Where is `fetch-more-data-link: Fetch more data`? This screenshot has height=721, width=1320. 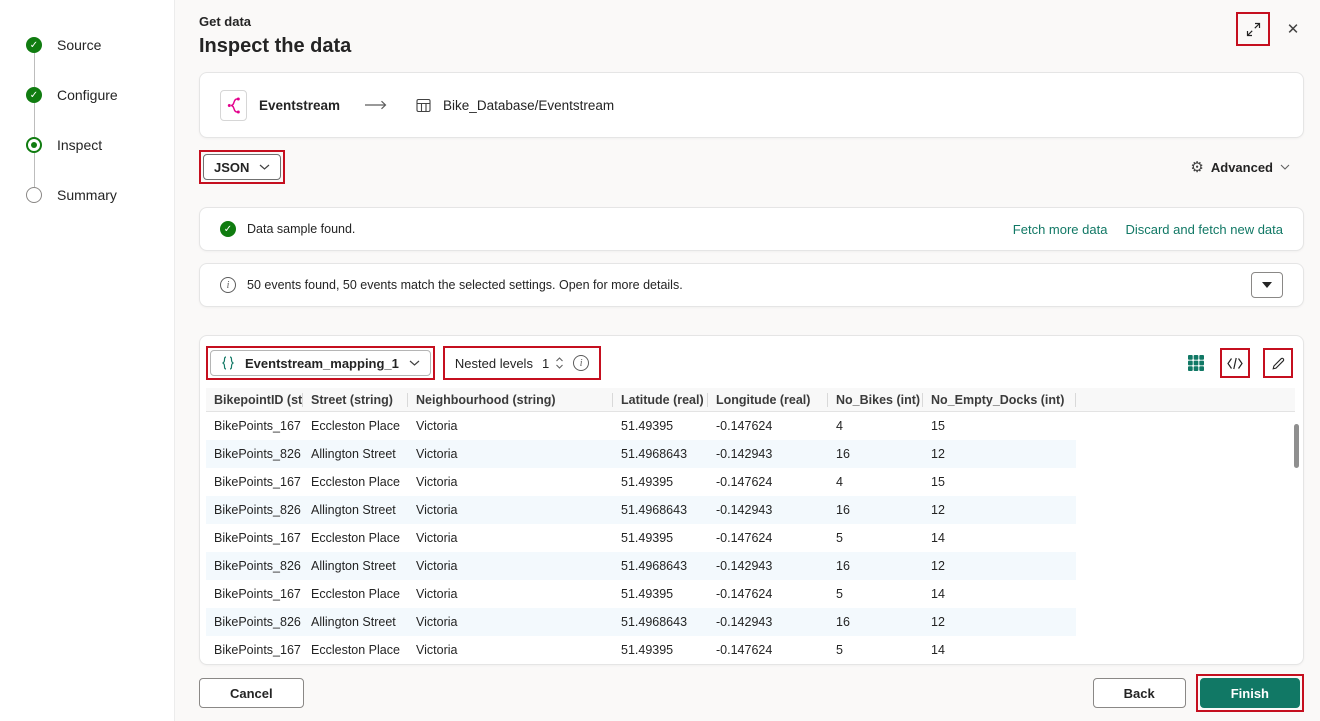
fetch-more-data-link: Fetch more data is located at coordinates (1060, 229).